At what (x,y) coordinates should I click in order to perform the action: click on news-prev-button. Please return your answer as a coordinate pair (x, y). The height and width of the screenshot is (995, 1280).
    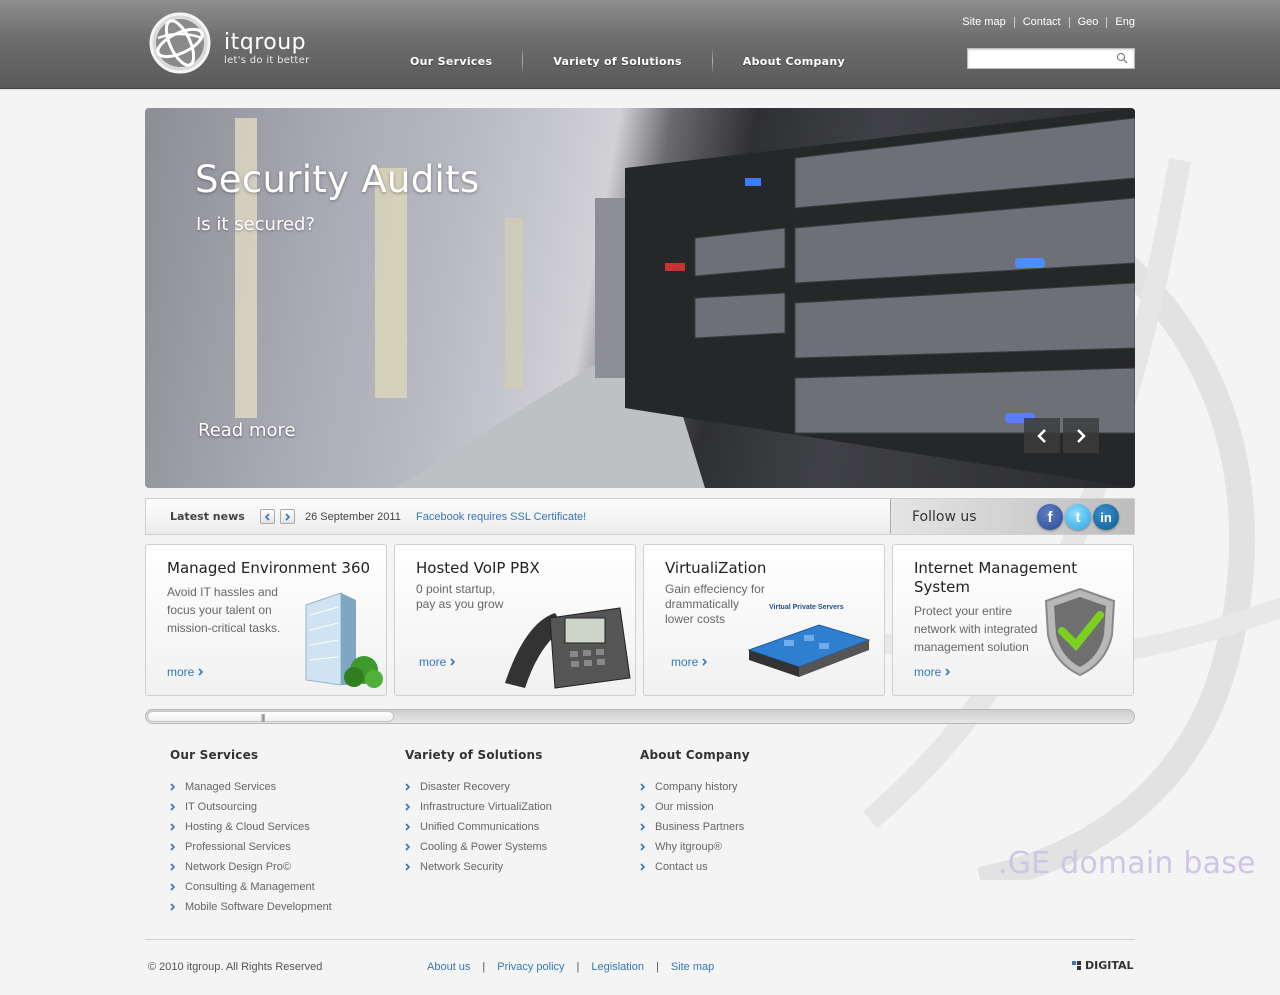
    Looking at the image, I should click on (267, 516).